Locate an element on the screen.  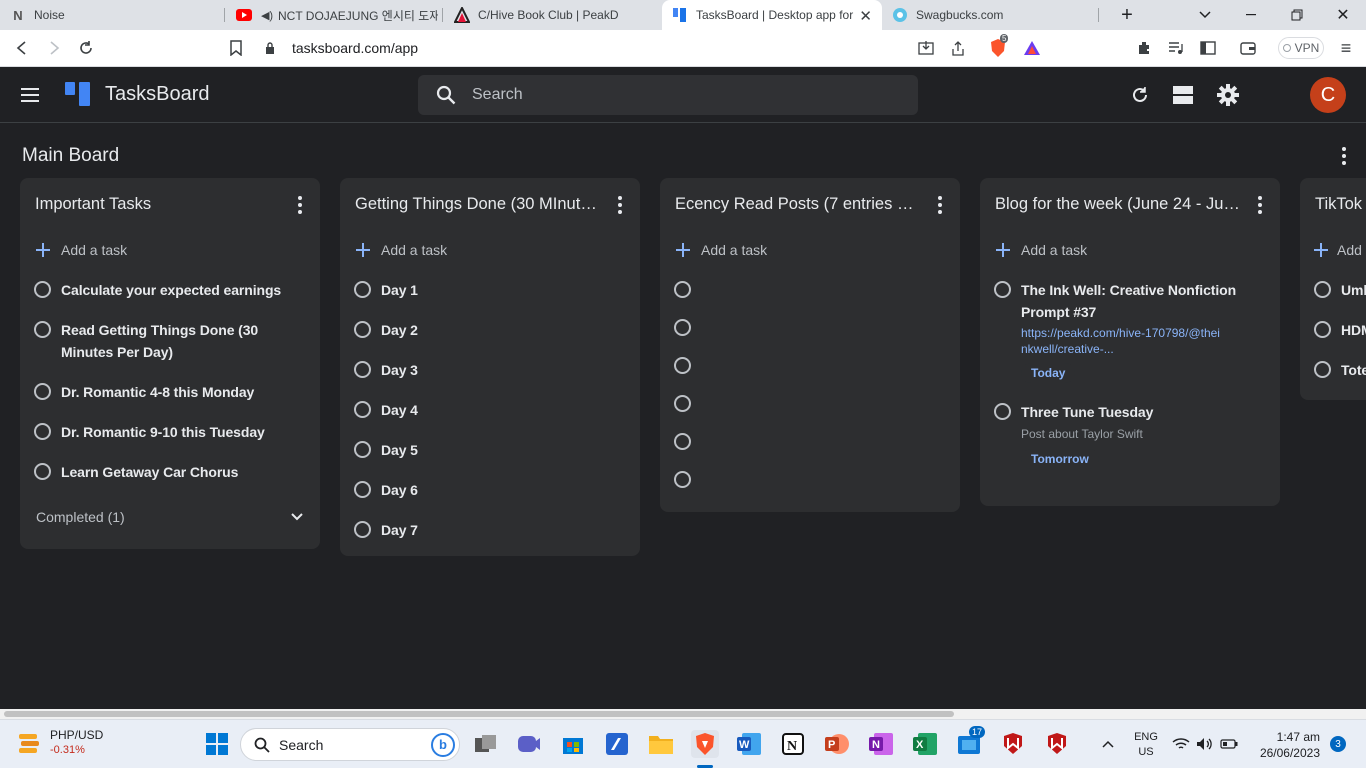
mcafee-icon is located at coordinates (1013, 744).